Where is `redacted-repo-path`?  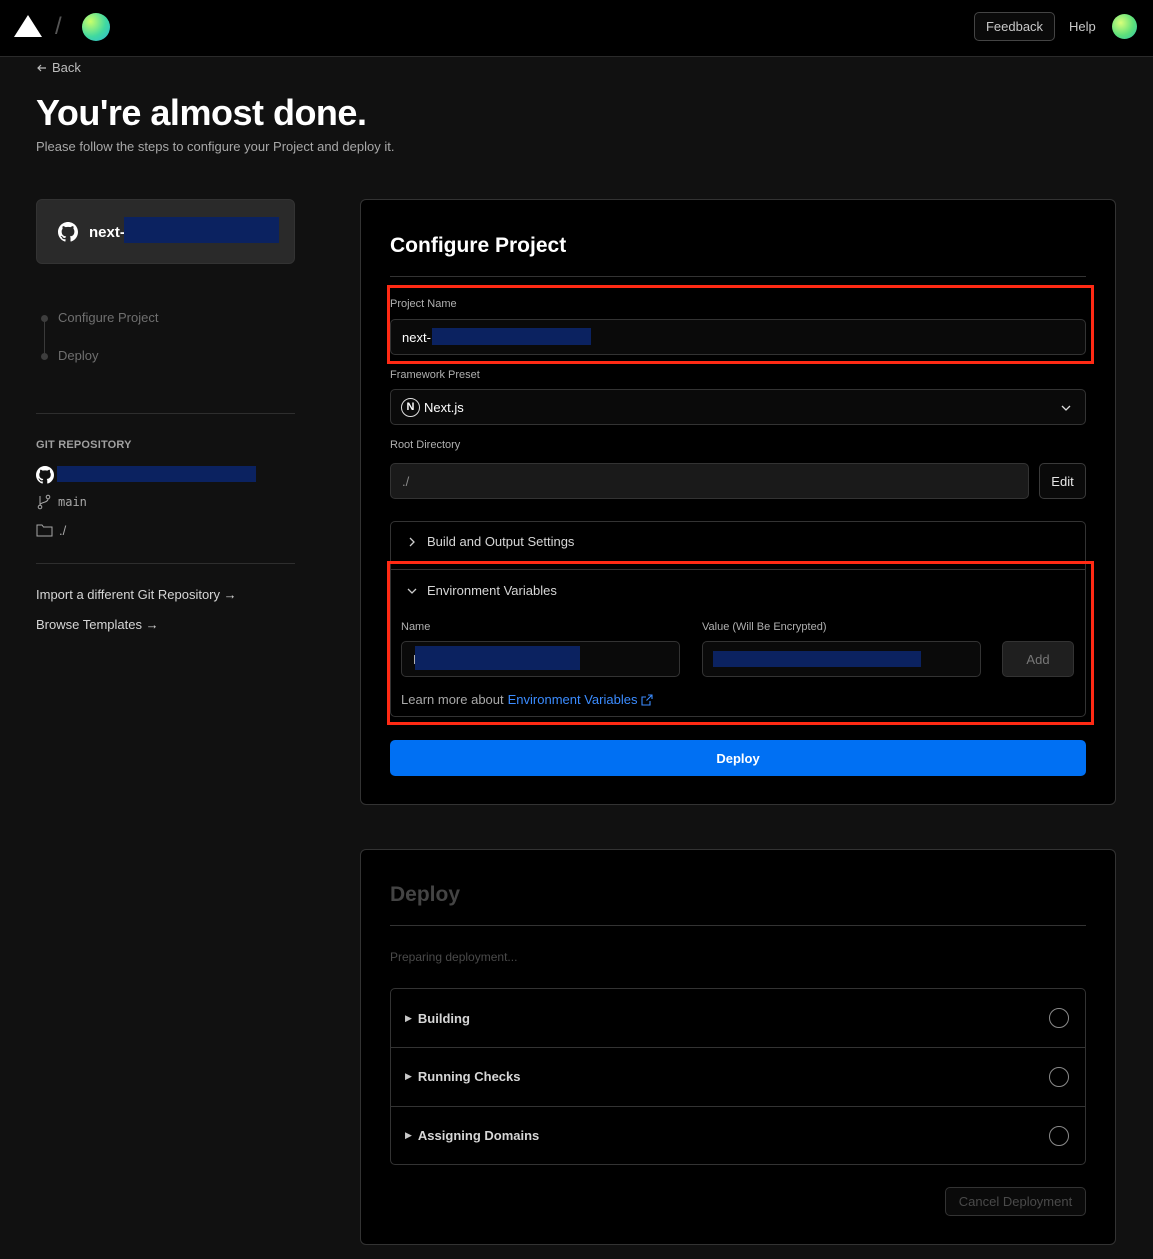 redacted-repo-path is located at coordinates (156, 474).